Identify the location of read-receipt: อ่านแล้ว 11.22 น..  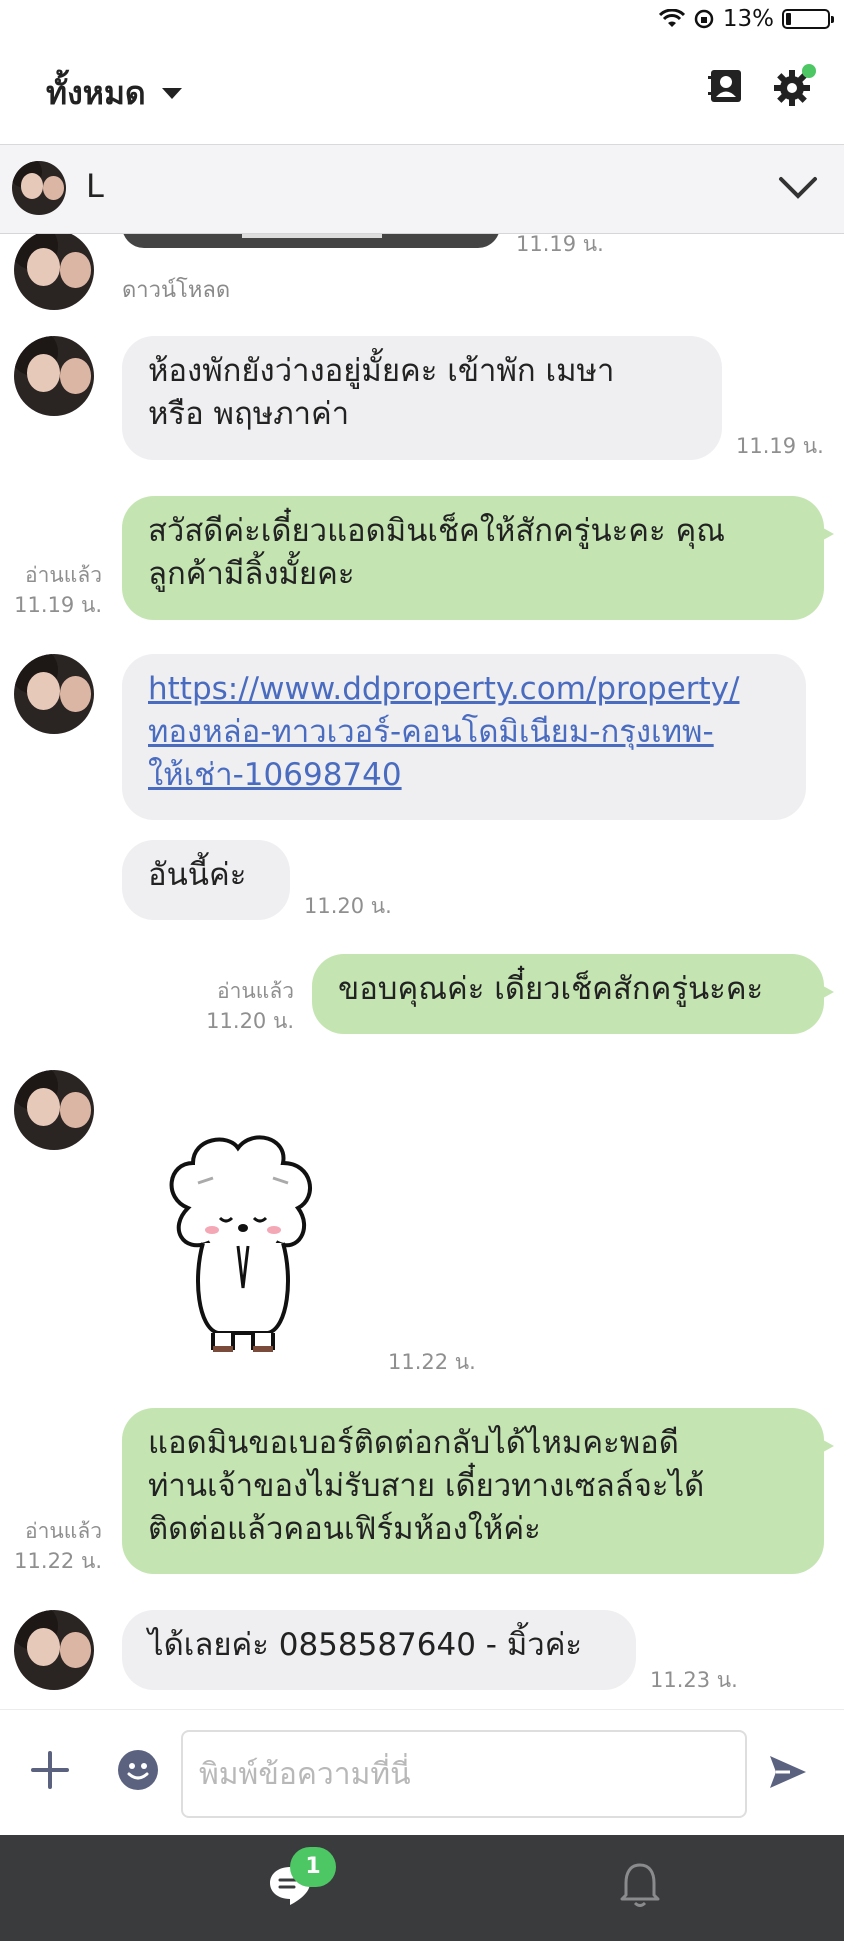
(54, 1546).